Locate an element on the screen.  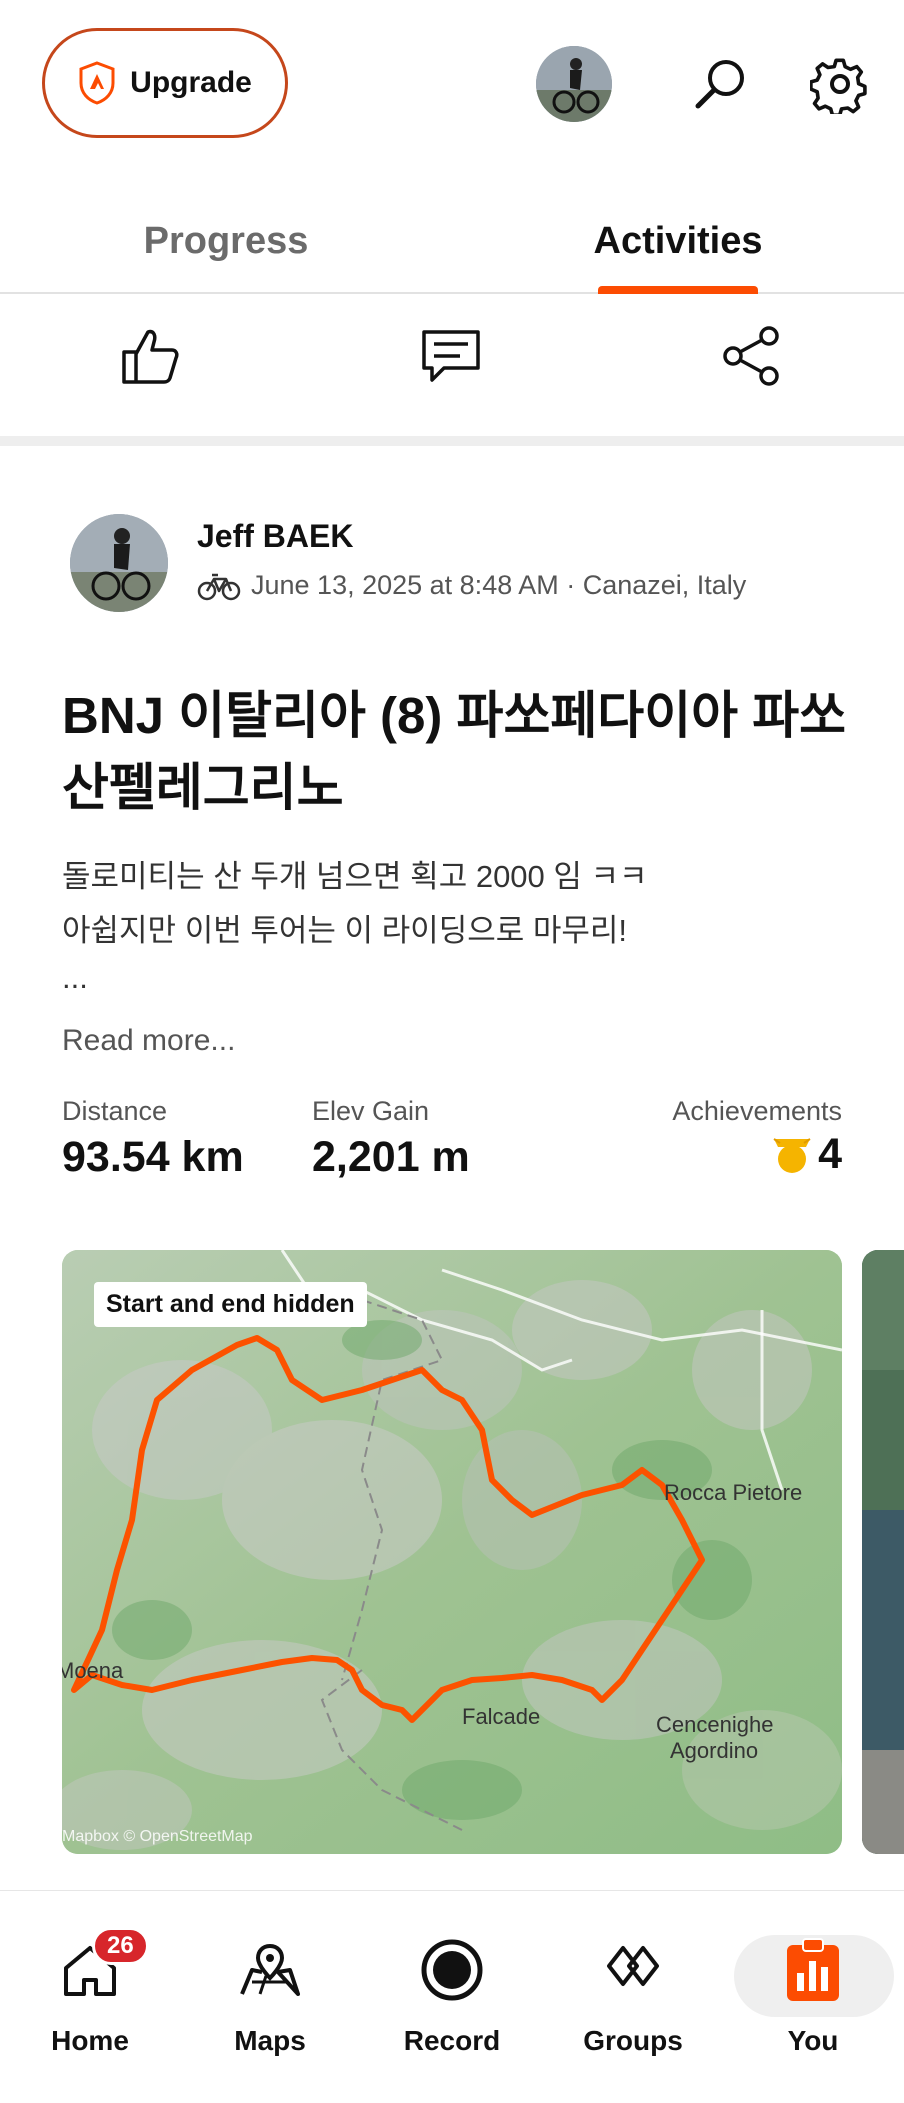
athlete-avatar is located at coordinates (119, 563).